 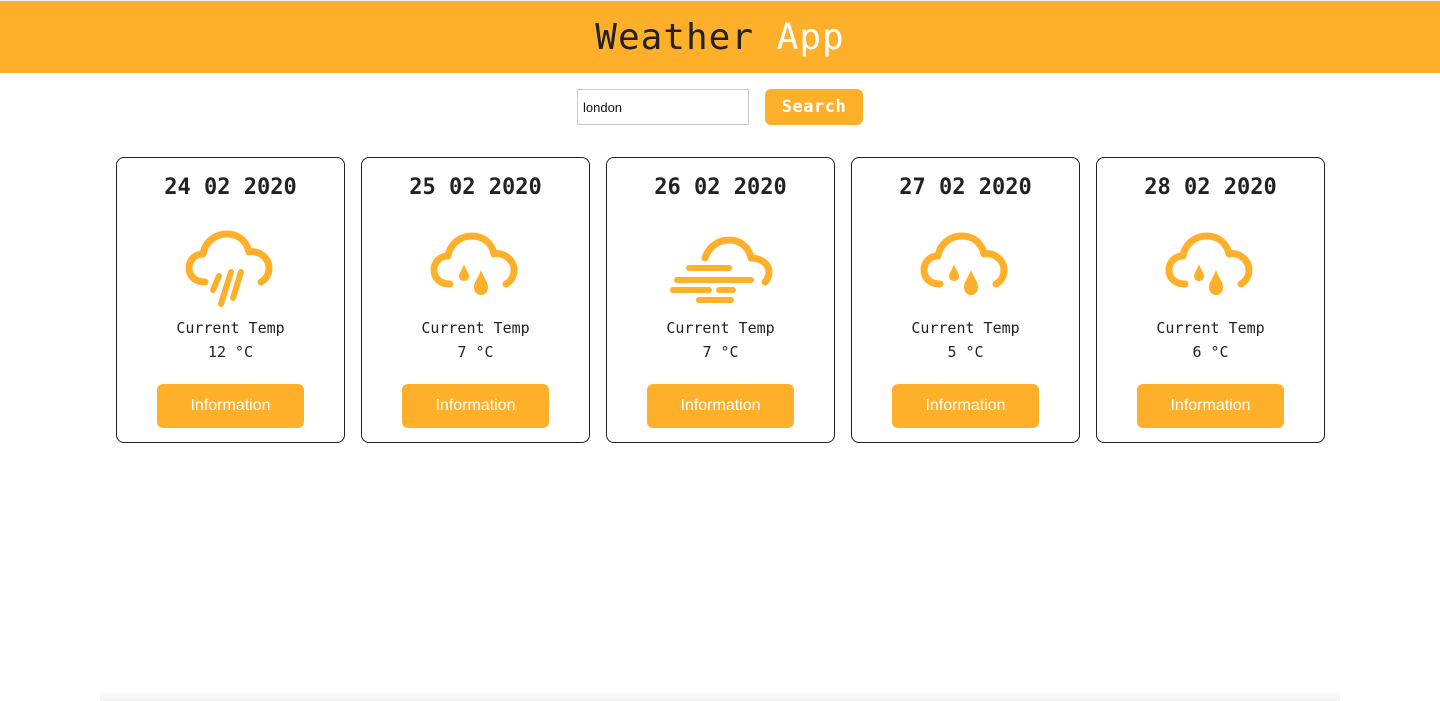 What do you see at coordinates (810, 37) in the screenshot?
I see `title-accent: App` at bounding box center [810, 37].